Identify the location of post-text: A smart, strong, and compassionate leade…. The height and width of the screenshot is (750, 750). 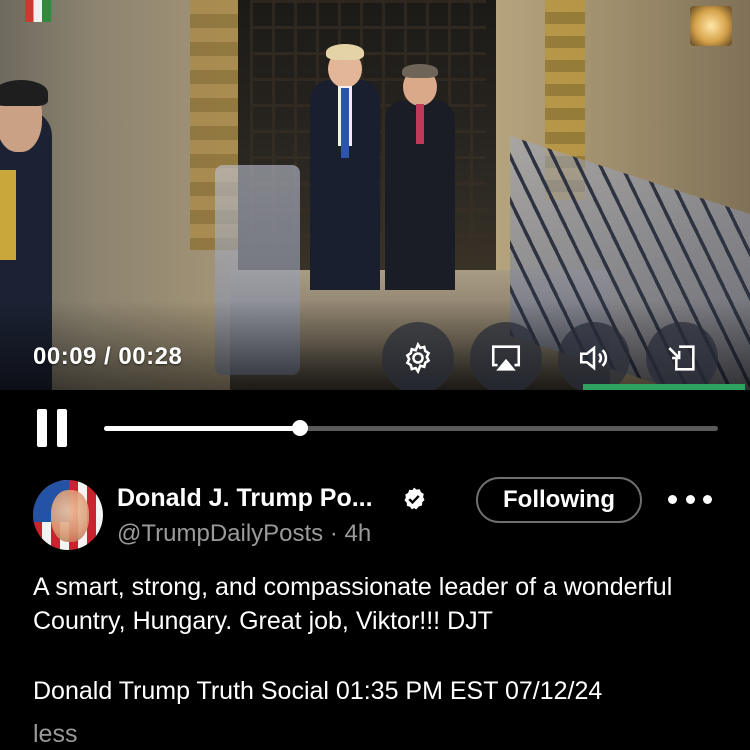
(353, 604).